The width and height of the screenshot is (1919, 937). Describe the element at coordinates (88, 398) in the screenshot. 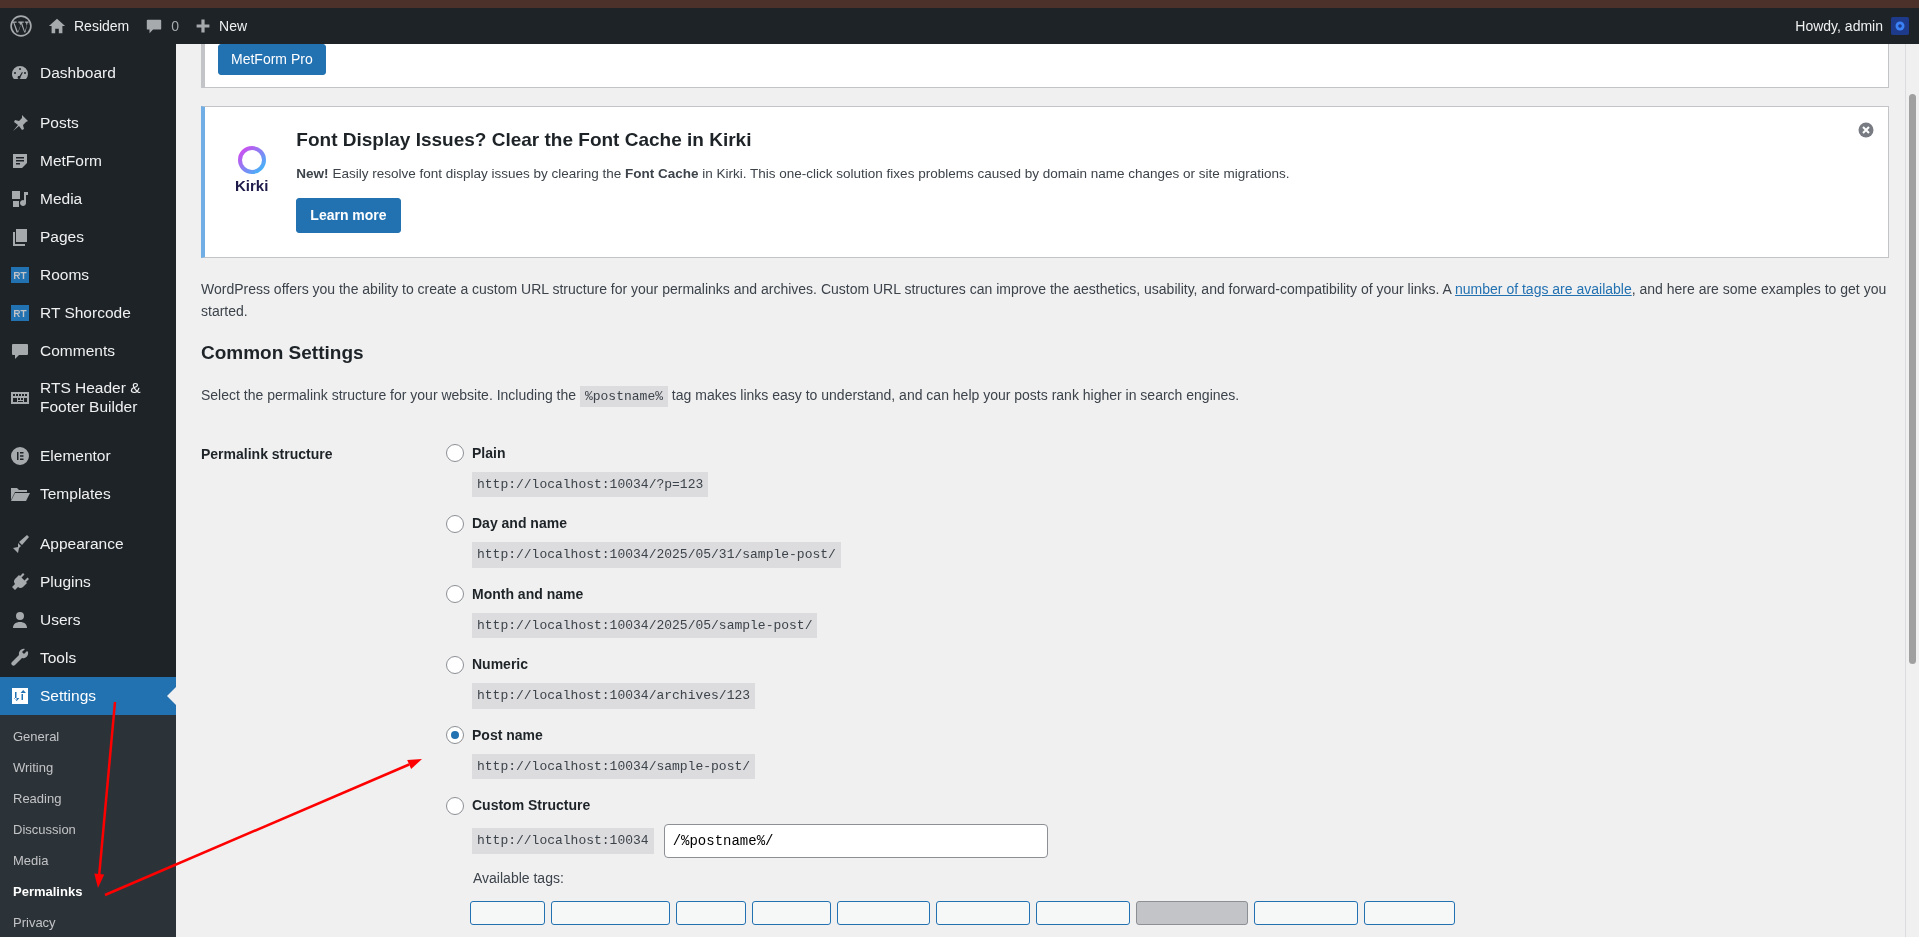

I see `sidebar-item: RTS Header & Footer Builder` at that location.